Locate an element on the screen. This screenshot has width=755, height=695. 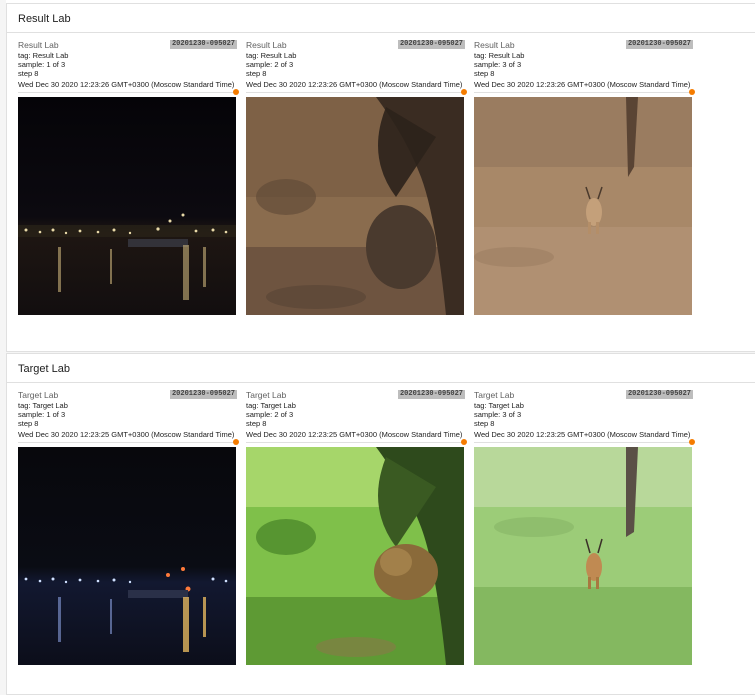
section-title: Target Lab is located at coordinates (44, 369).